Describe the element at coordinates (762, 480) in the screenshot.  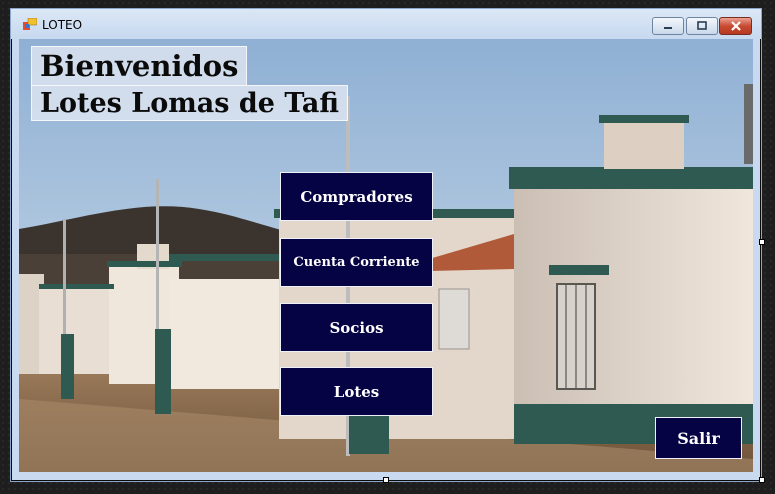
I see `resize-handle-corner` at that location.